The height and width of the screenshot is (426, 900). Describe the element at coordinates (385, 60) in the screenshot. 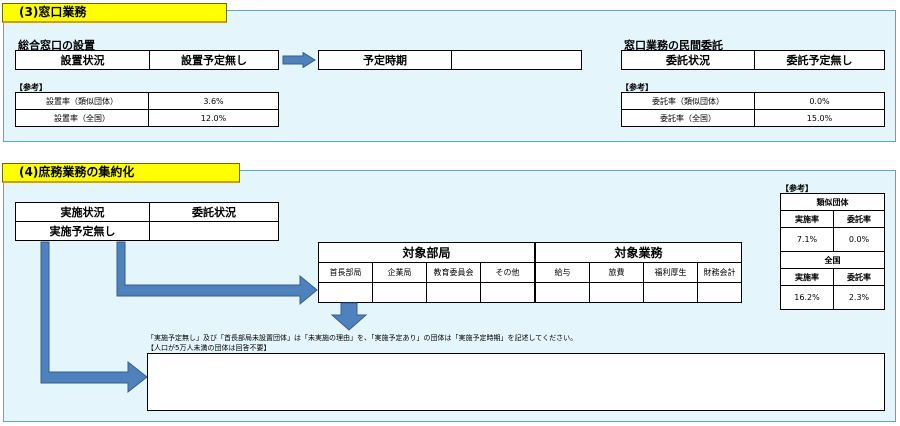

I see `schedule-label: 予定時期` at that location.